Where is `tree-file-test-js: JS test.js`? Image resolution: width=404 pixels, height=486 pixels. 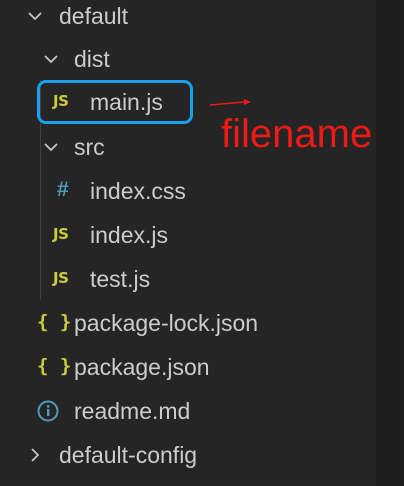 tree-file-test-js: JS test.js is located at coordinates (188, 279).